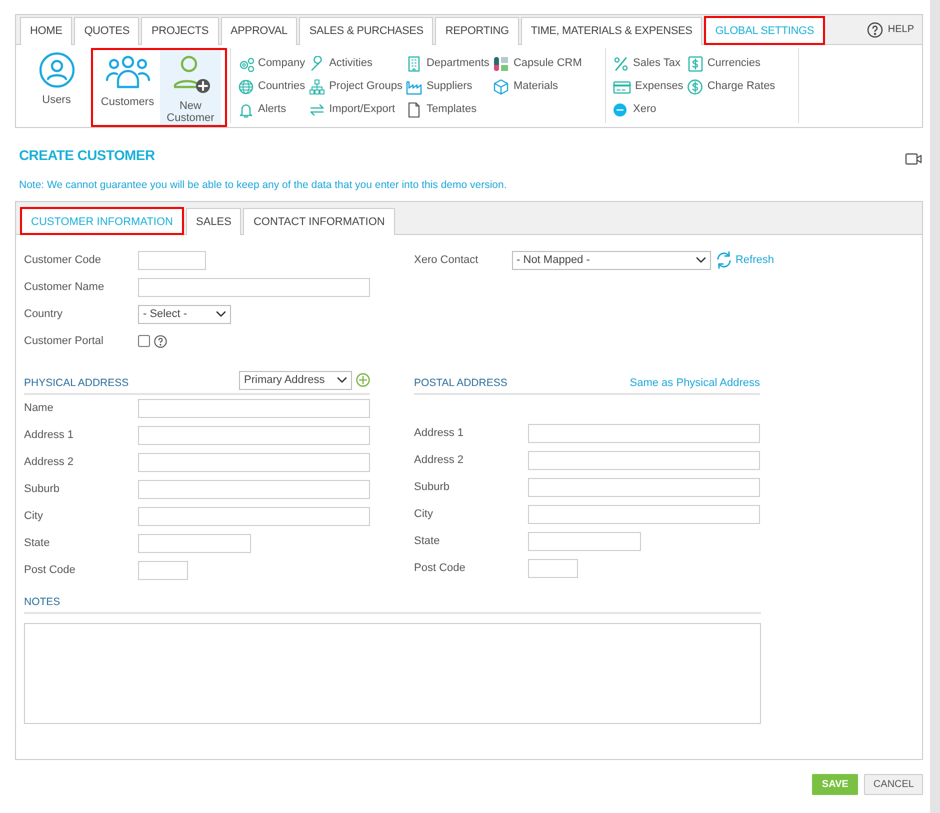  What do you see at coordinates (913, 159) in the screenshot?
I see `video-icon` at bounding box center [913, 159].